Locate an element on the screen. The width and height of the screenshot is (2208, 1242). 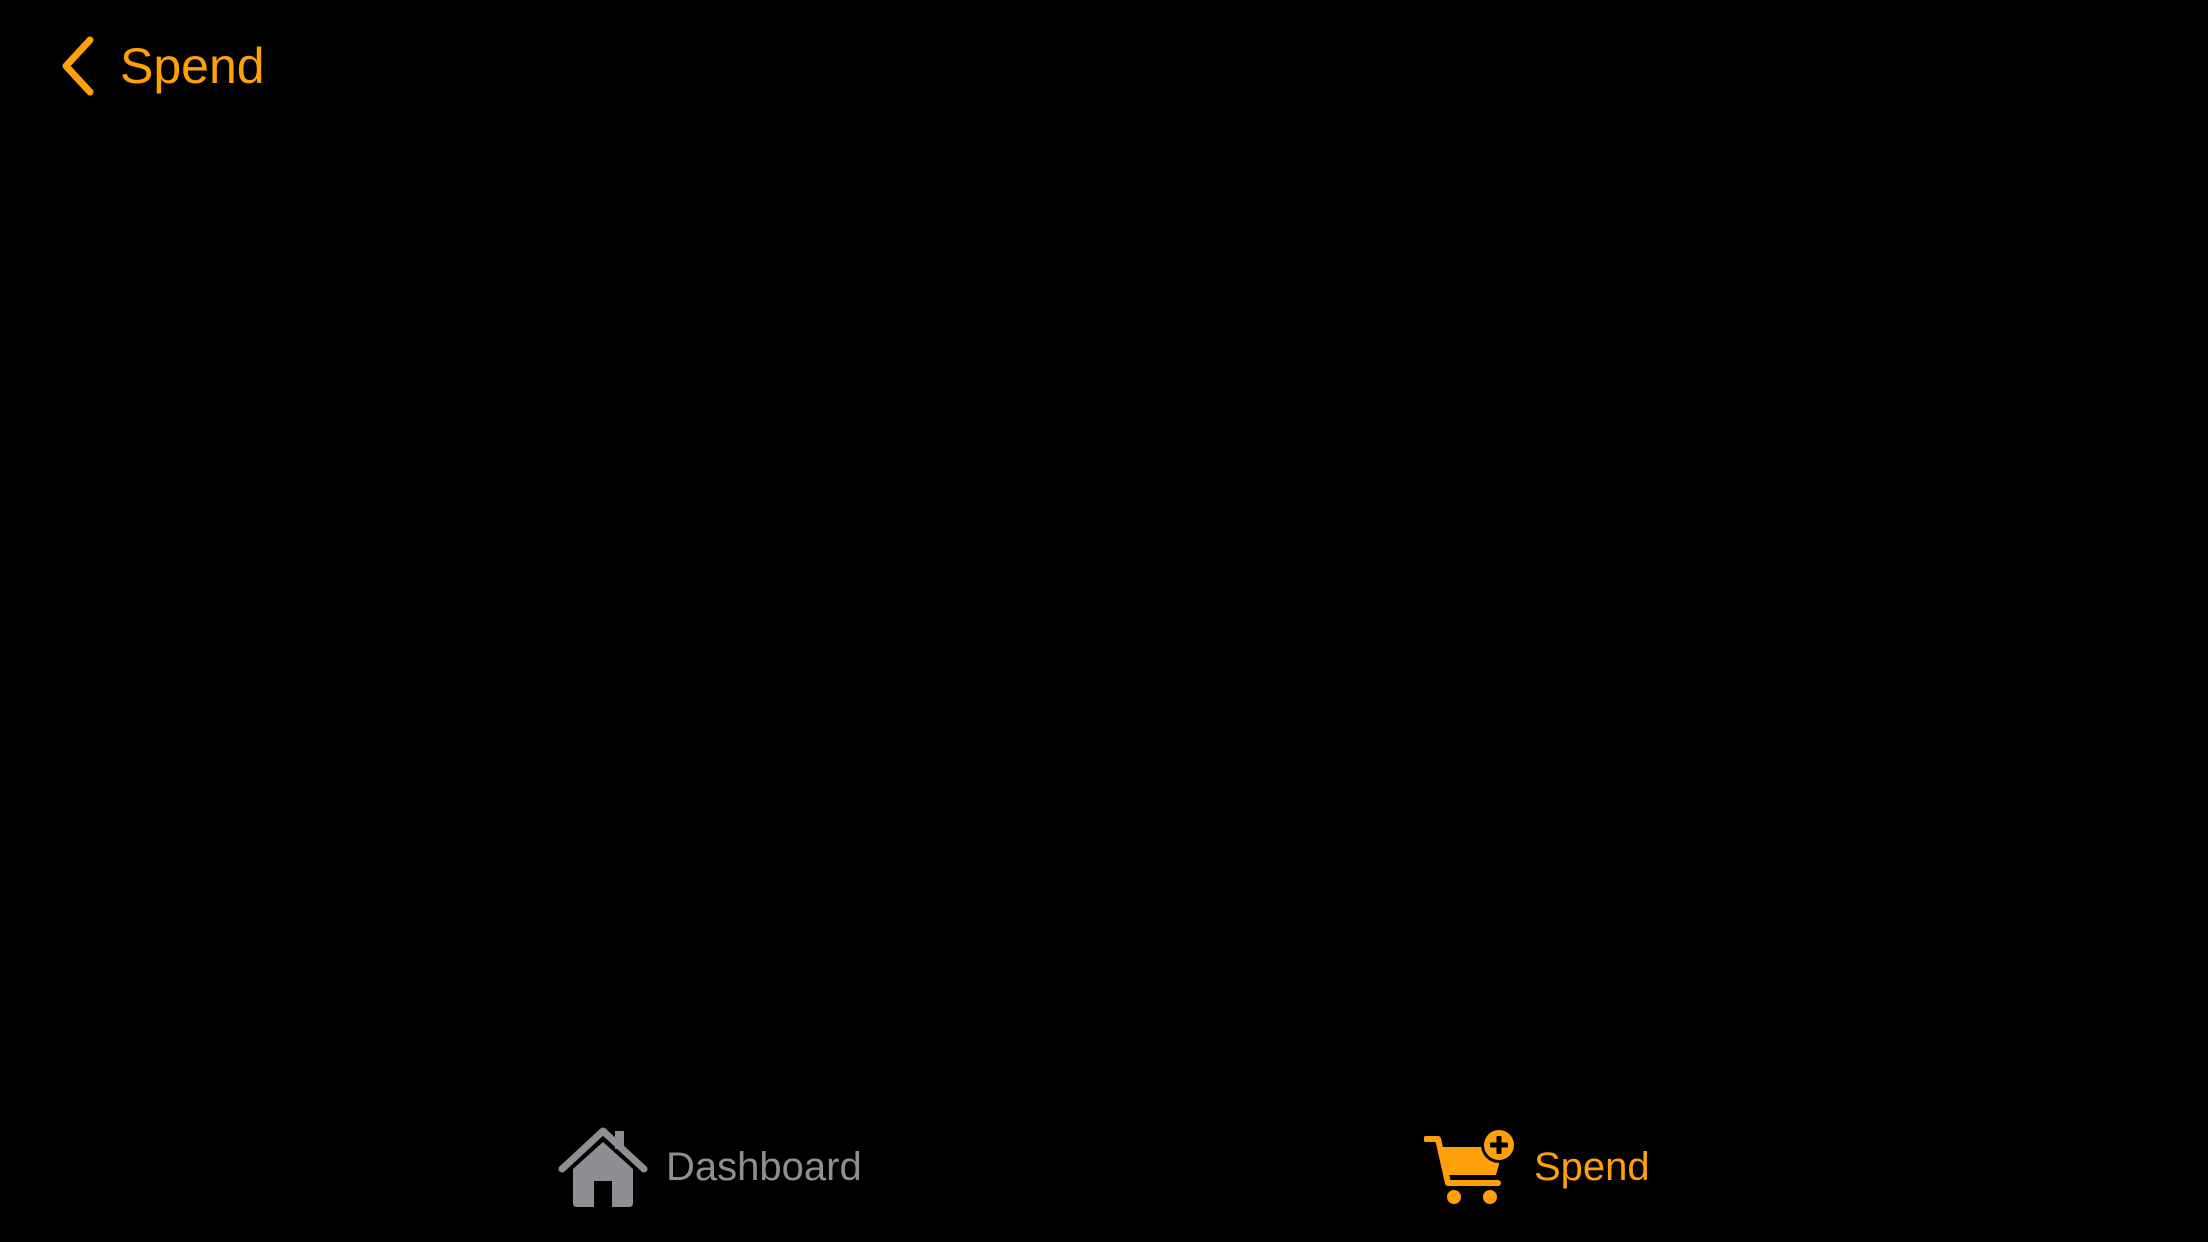
tab-dashboard: Dashboard is located at coordinates (709, 1167).